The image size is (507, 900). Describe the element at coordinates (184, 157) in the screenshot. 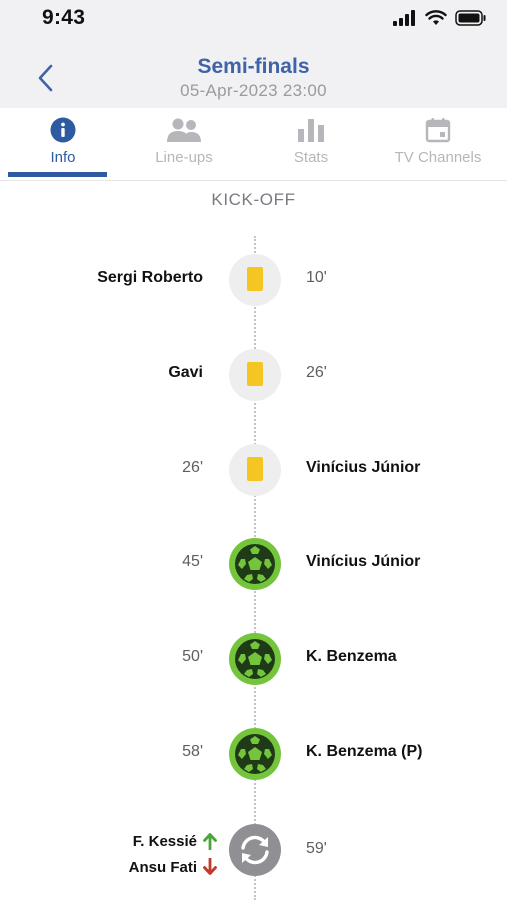

I see `tab-lineups-label: Line-ups` at that location.